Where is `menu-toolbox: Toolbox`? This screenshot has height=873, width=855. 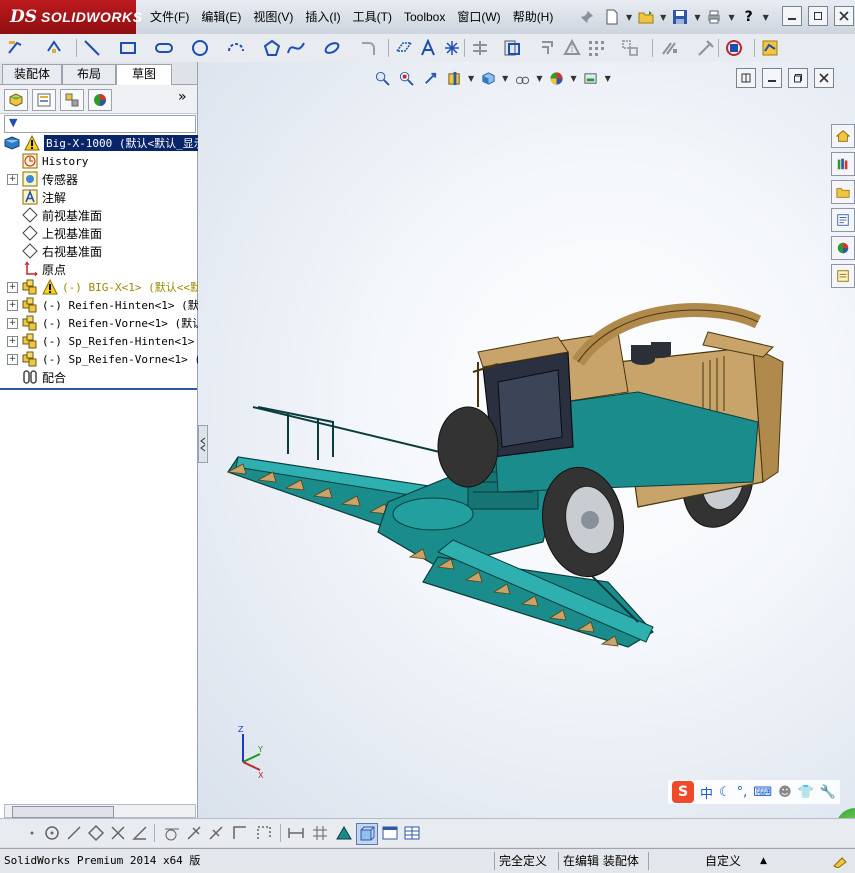
menu-toolbox: Toolbox is located at coordinates (424, 17).